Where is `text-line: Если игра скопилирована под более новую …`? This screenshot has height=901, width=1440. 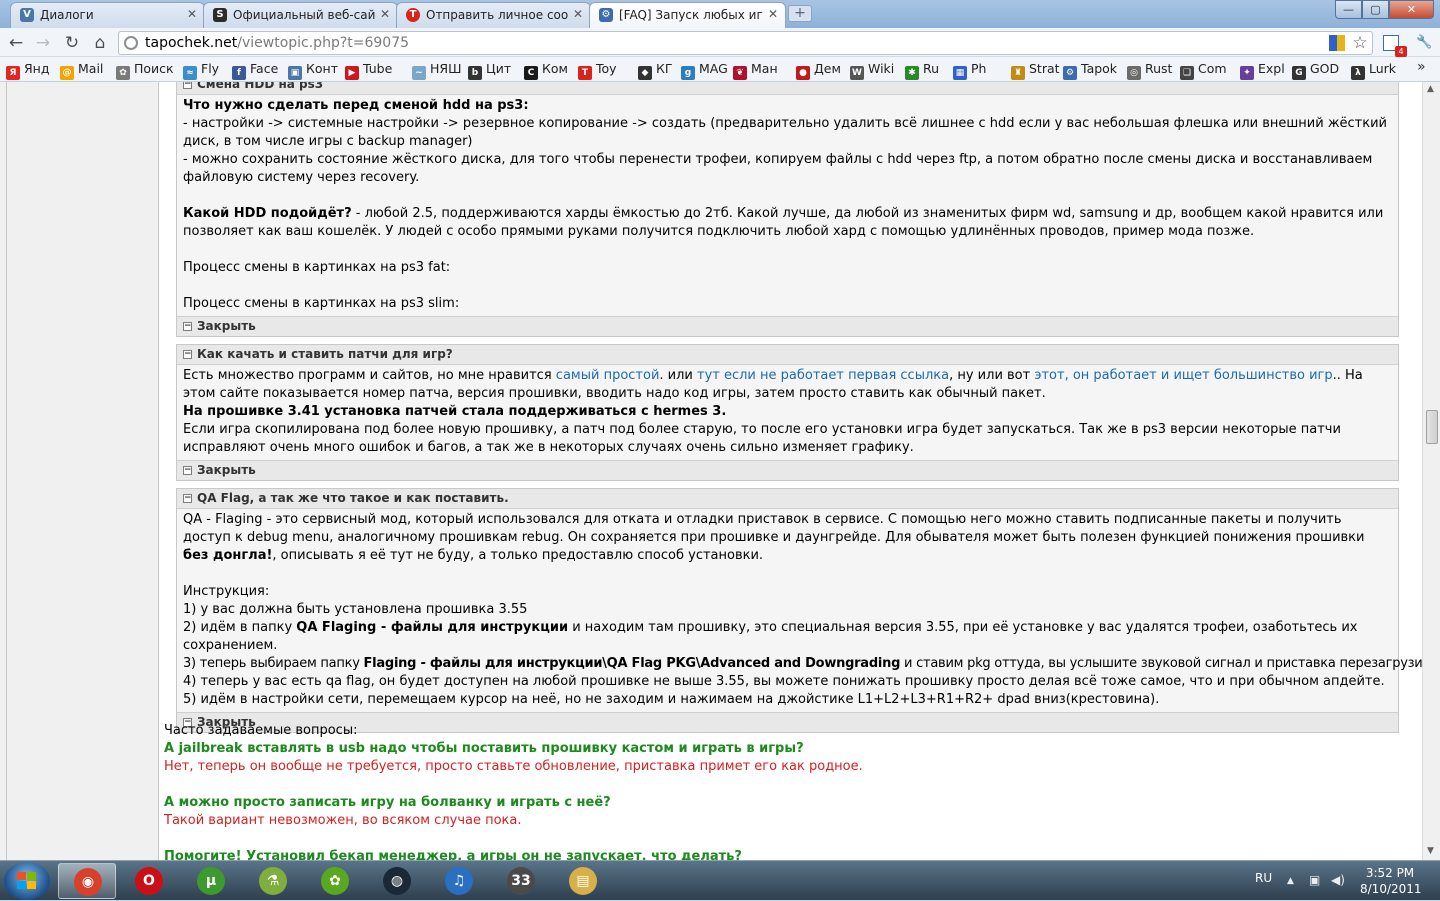
text-line: Если игра скопилирована под более новую … is located at coordinates (762, 438).